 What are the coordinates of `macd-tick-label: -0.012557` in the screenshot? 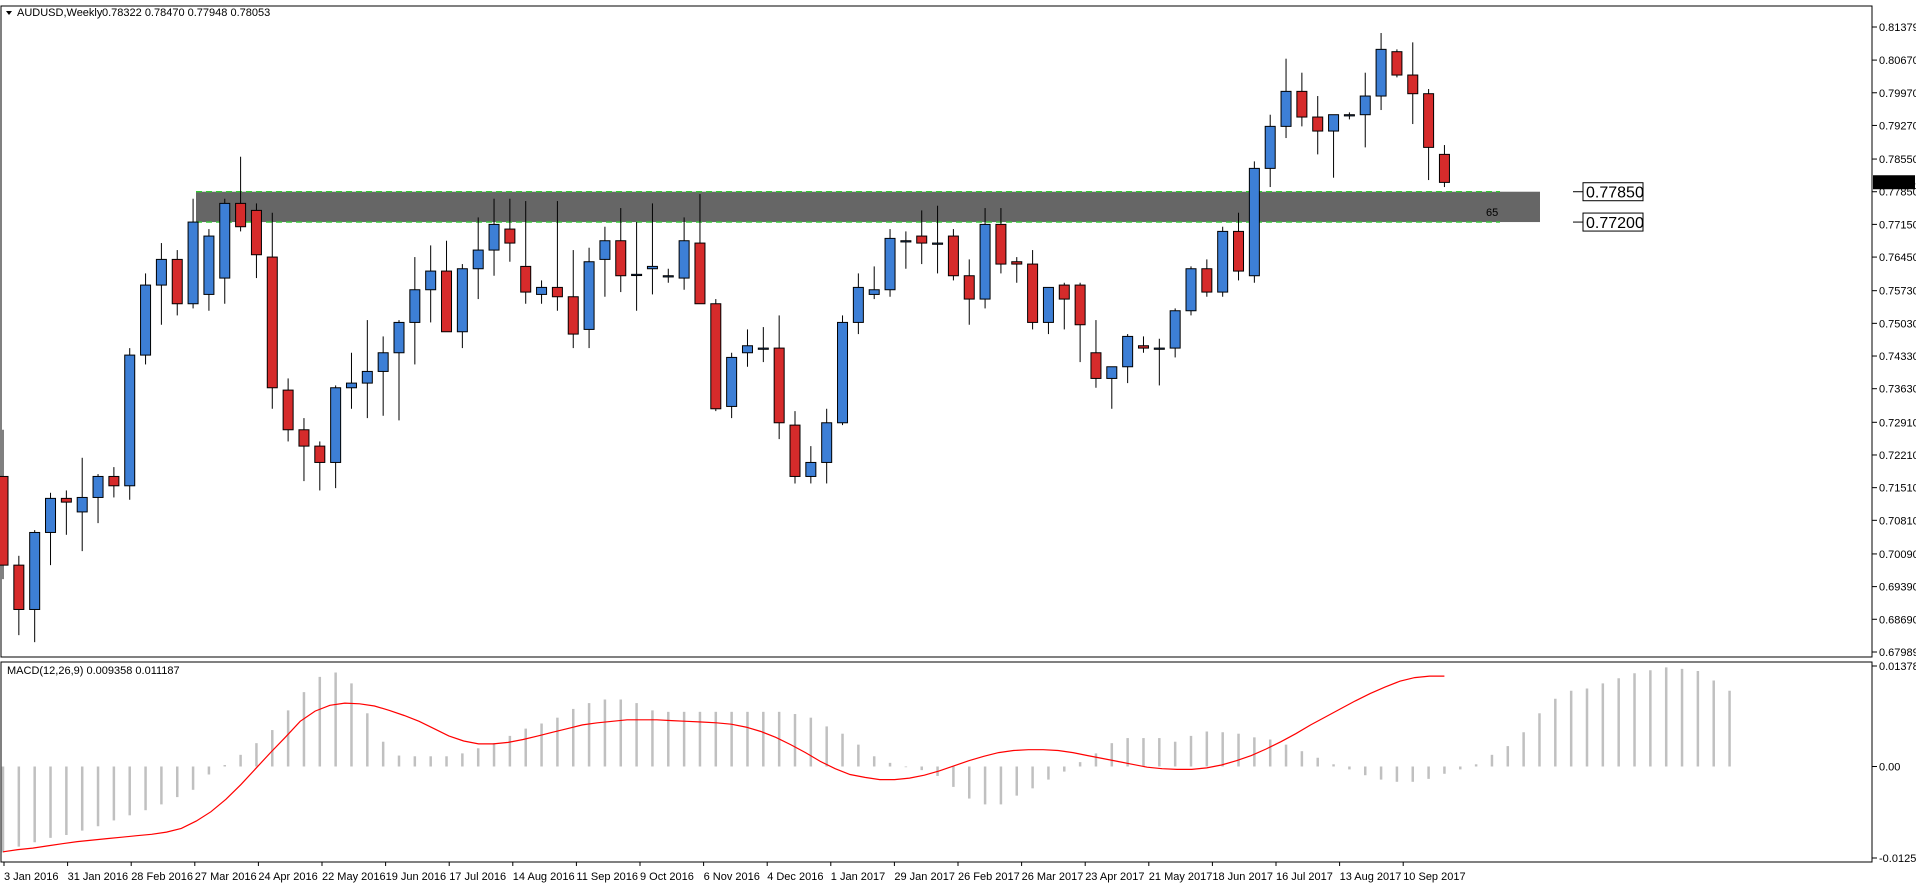 It's located at (1897, 859).